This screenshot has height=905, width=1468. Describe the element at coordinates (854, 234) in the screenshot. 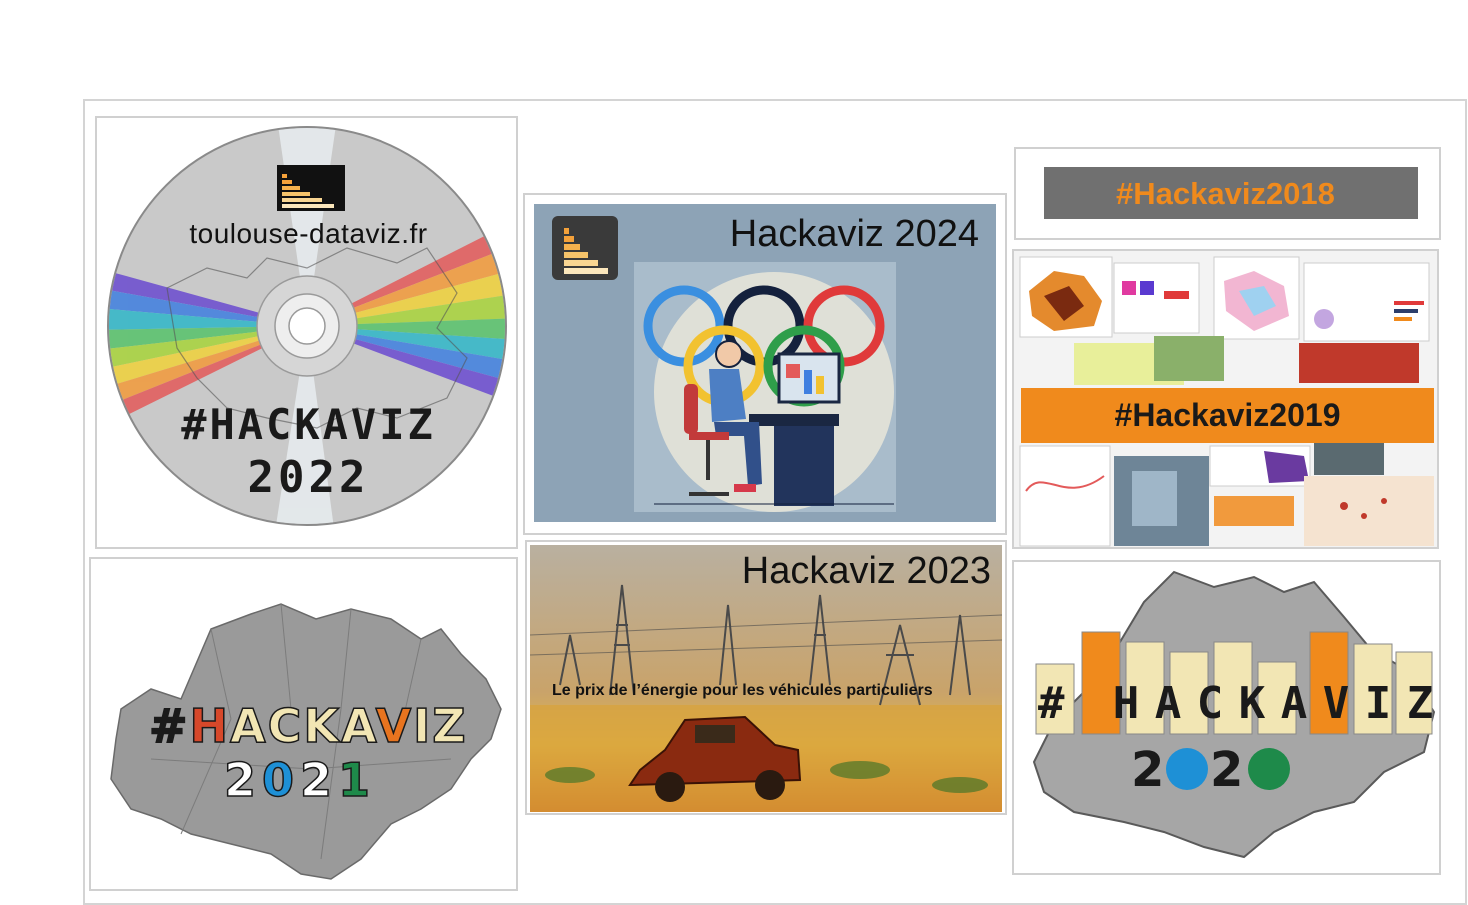

I see `tile-2024-title: Hackaviz 2024` at that location.